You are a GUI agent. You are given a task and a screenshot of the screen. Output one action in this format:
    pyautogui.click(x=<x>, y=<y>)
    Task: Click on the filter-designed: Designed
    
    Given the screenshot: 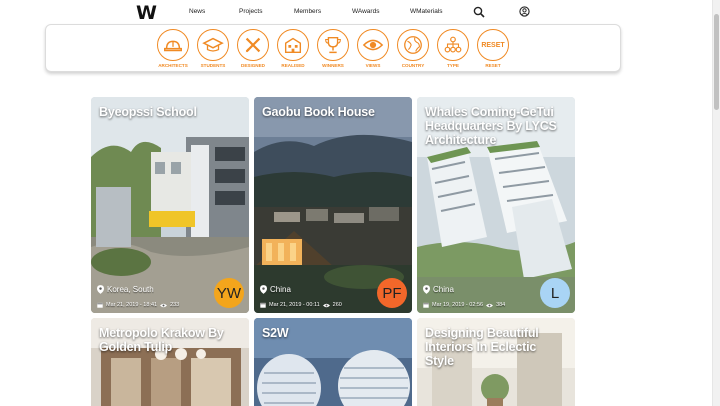 What is the action you would take?
    pyautogui.click(x=253, y=48)
    